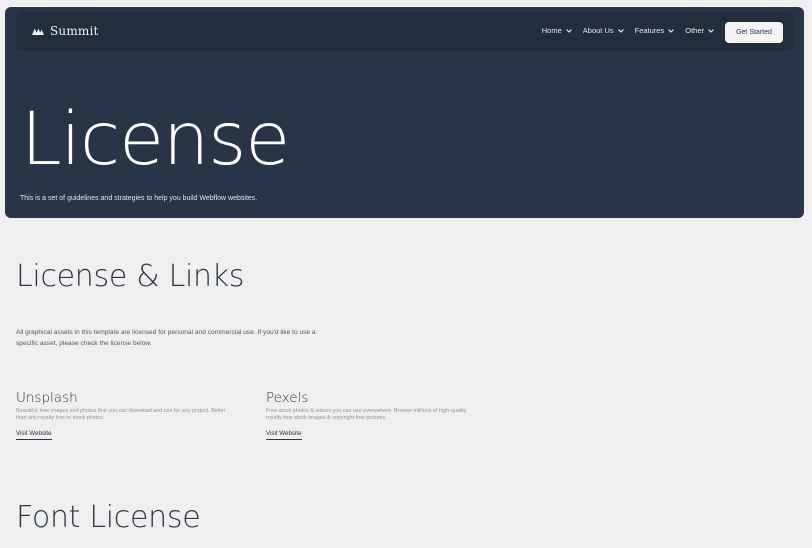 Image resolution: width=812 pixels, height=548 pixels. I want to click on nav-item-about-us: About Us, so click(603, 30).